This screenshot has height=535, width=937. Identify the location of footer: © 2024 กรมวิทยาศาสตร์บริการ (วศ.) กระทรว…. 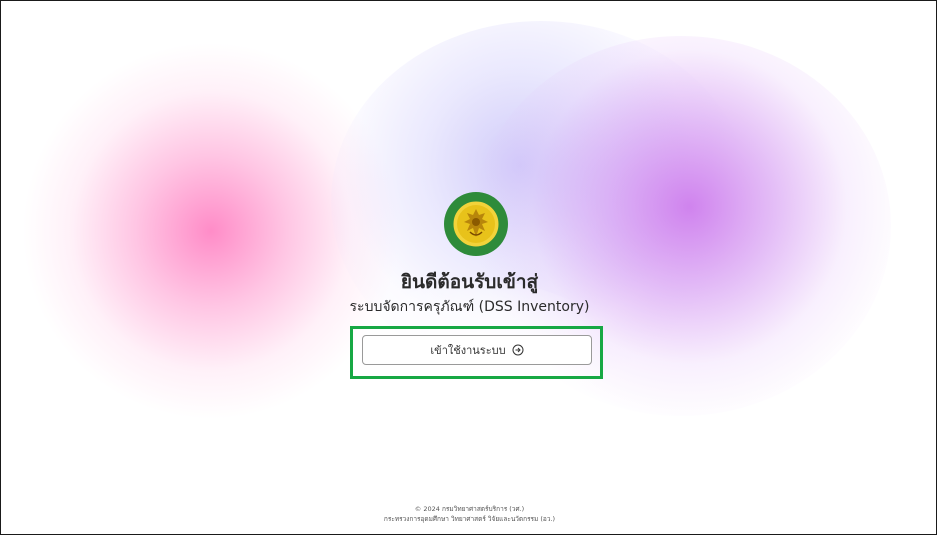
(468, 514).